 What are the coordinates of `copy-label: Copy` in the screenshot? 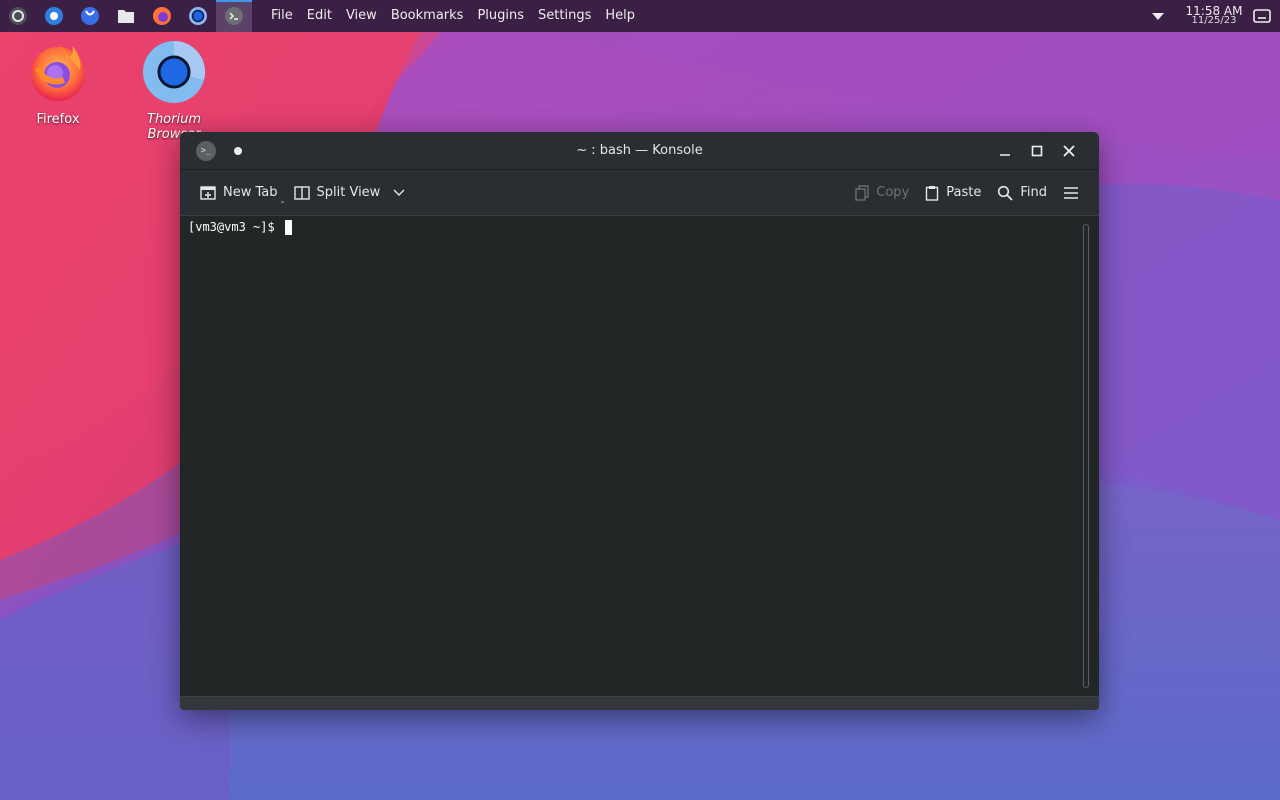 It's located at (893, 192).